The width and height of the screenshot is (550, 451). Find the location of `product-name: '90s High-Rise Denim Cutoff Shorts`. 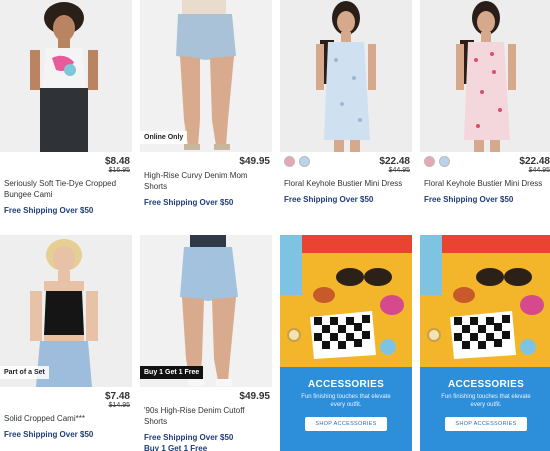

product-name: '90s High-Rise Denim Cutoff Shorts is located at coordinates (206, 416).